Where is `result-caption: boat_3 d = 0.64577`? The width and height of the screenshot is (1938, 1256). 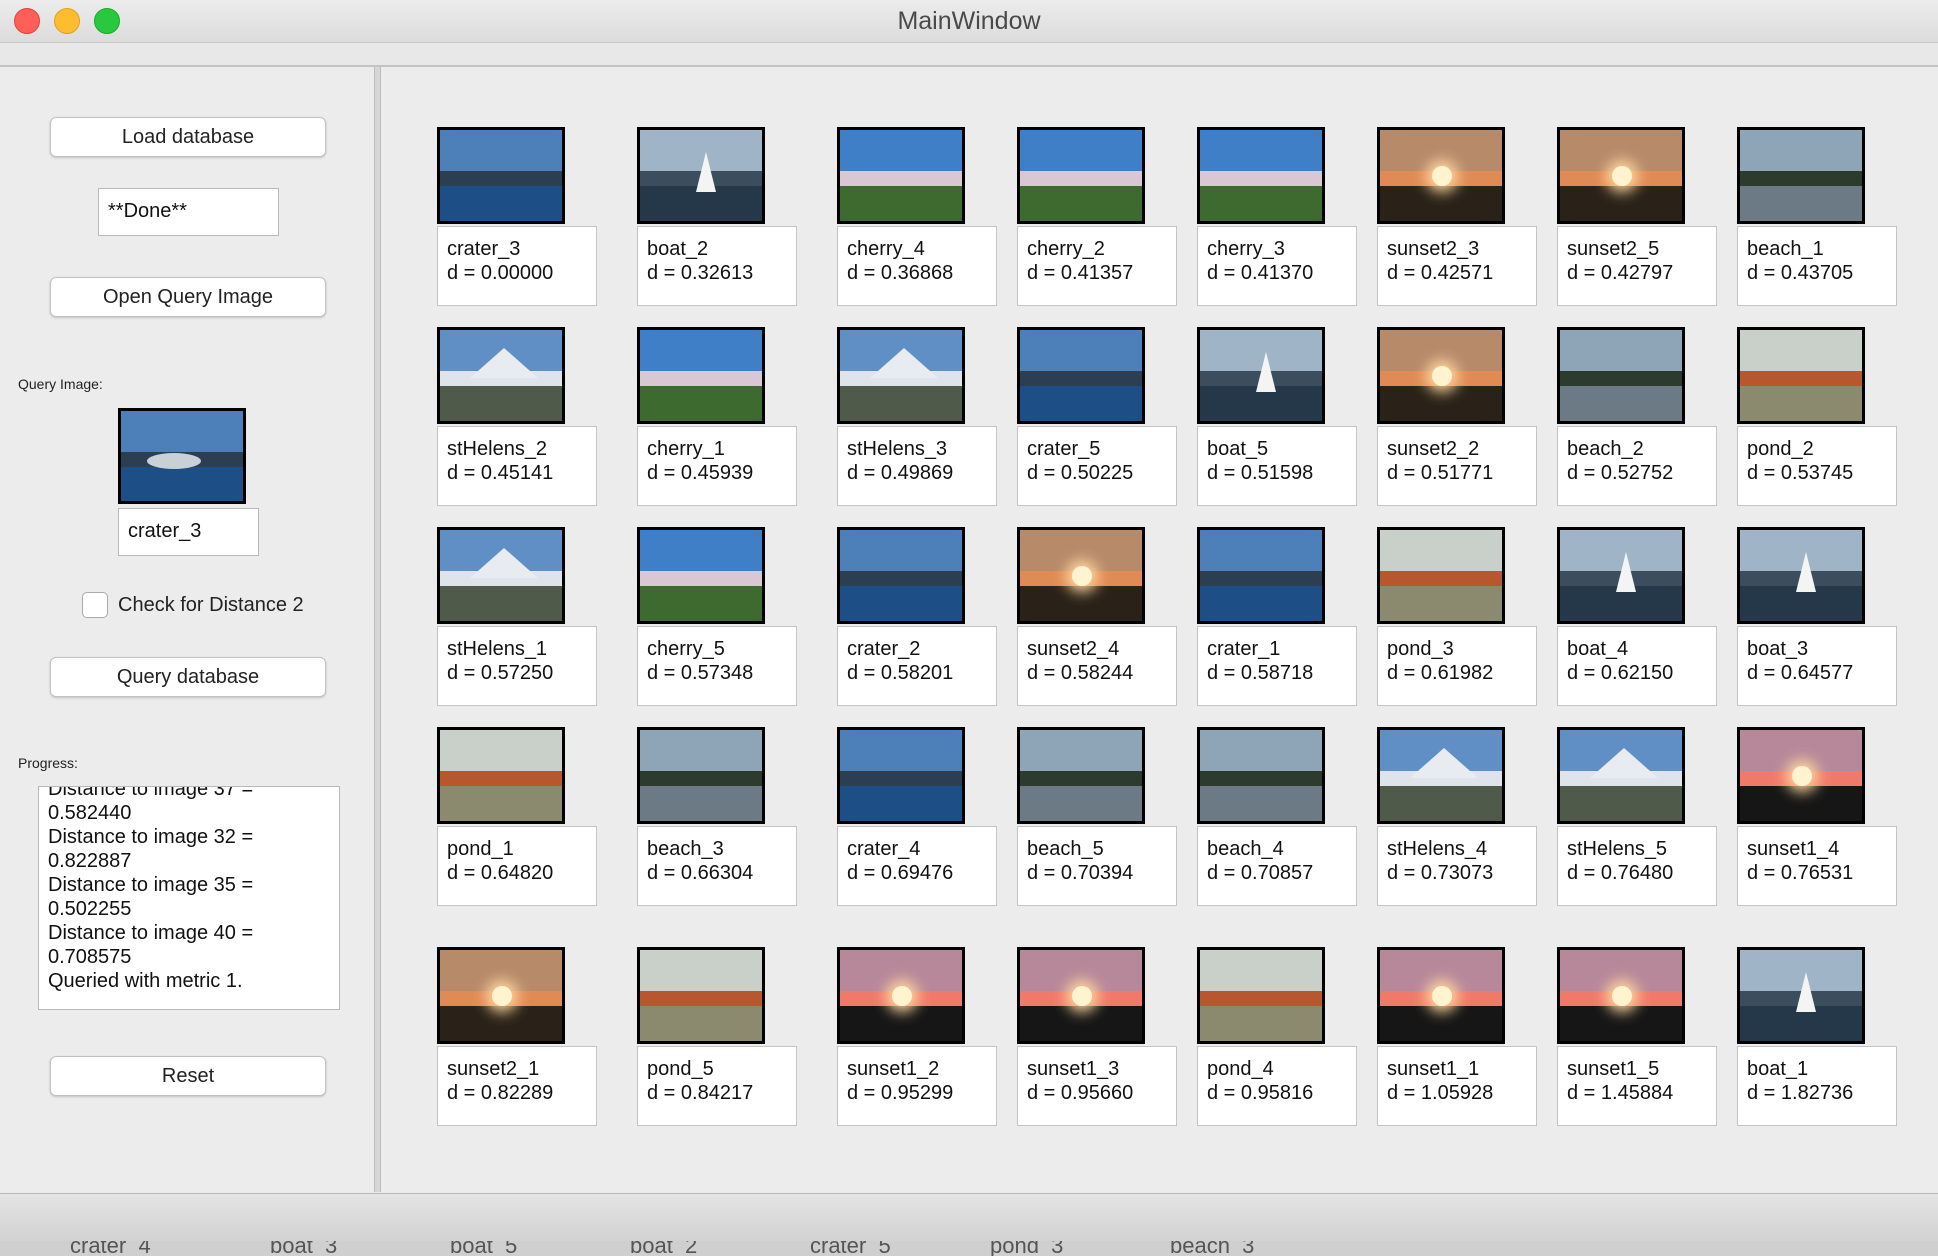
result-caption: boat_3 d = 0.64577 is located at coordinates (1817, 666).